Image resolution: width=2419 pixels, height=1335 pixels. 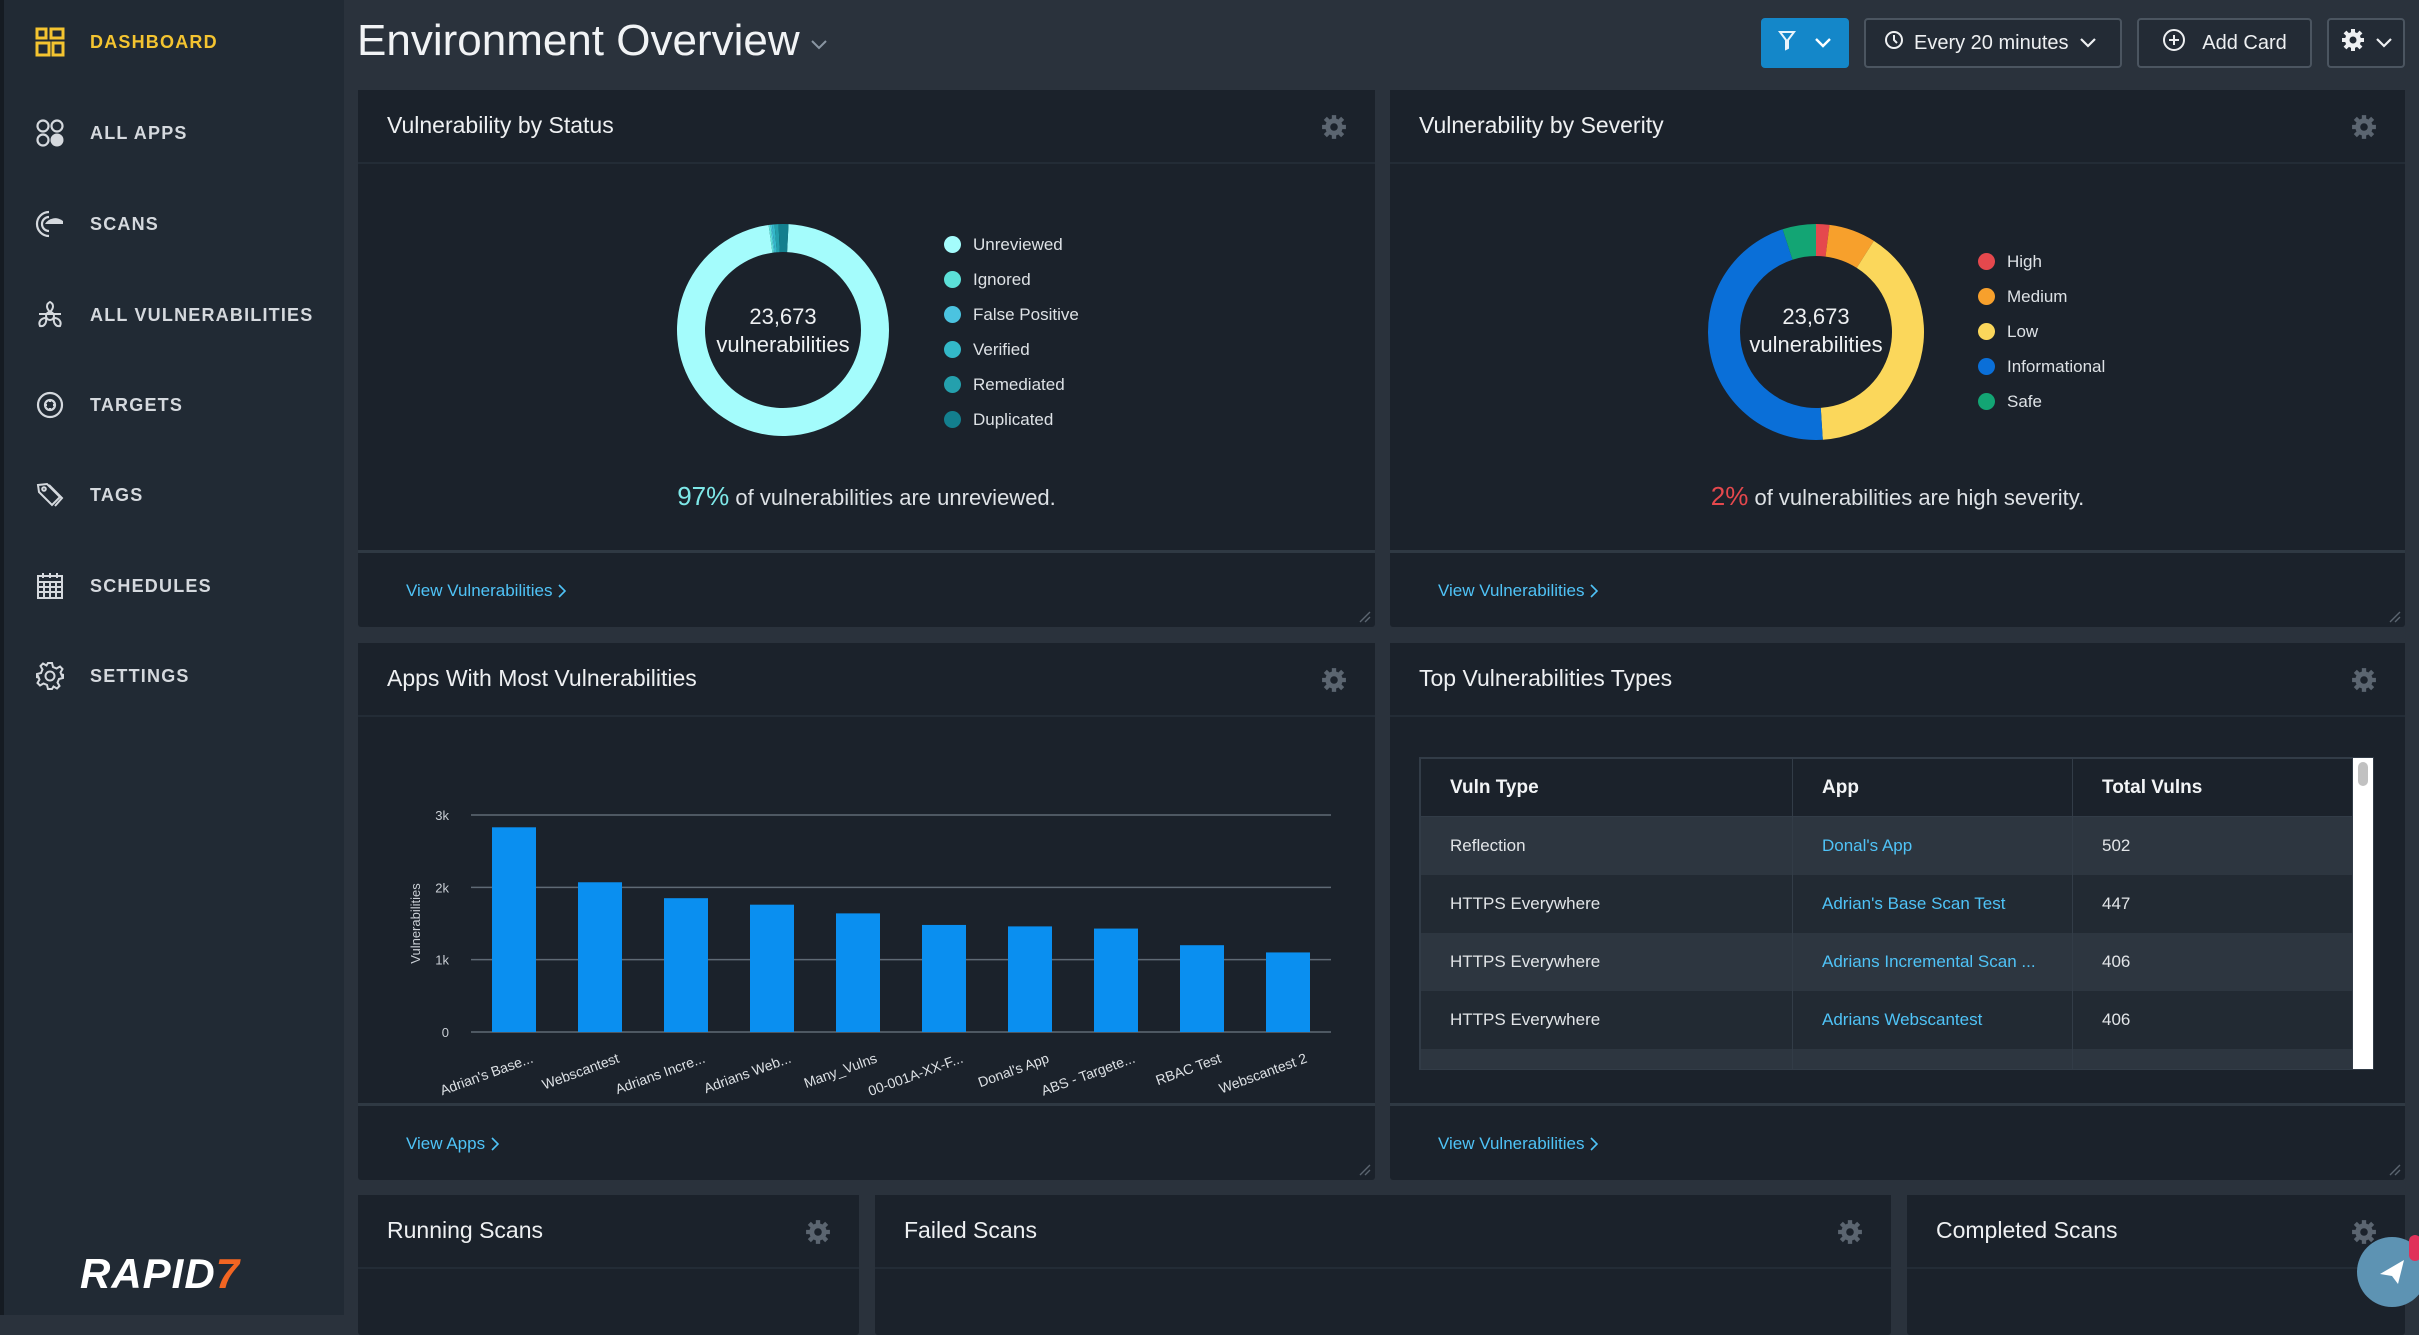 I want to click on legend-item-verified: Verified, so click(x=1011, y=349).